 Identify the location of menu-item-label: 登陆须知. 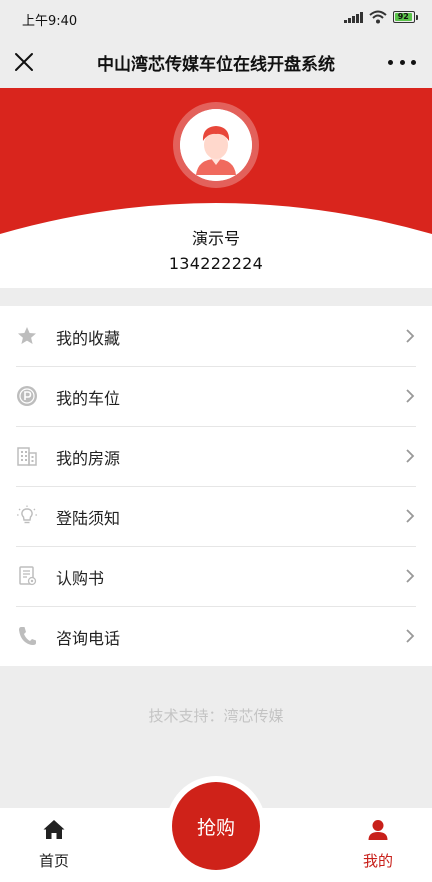
(88, 518).